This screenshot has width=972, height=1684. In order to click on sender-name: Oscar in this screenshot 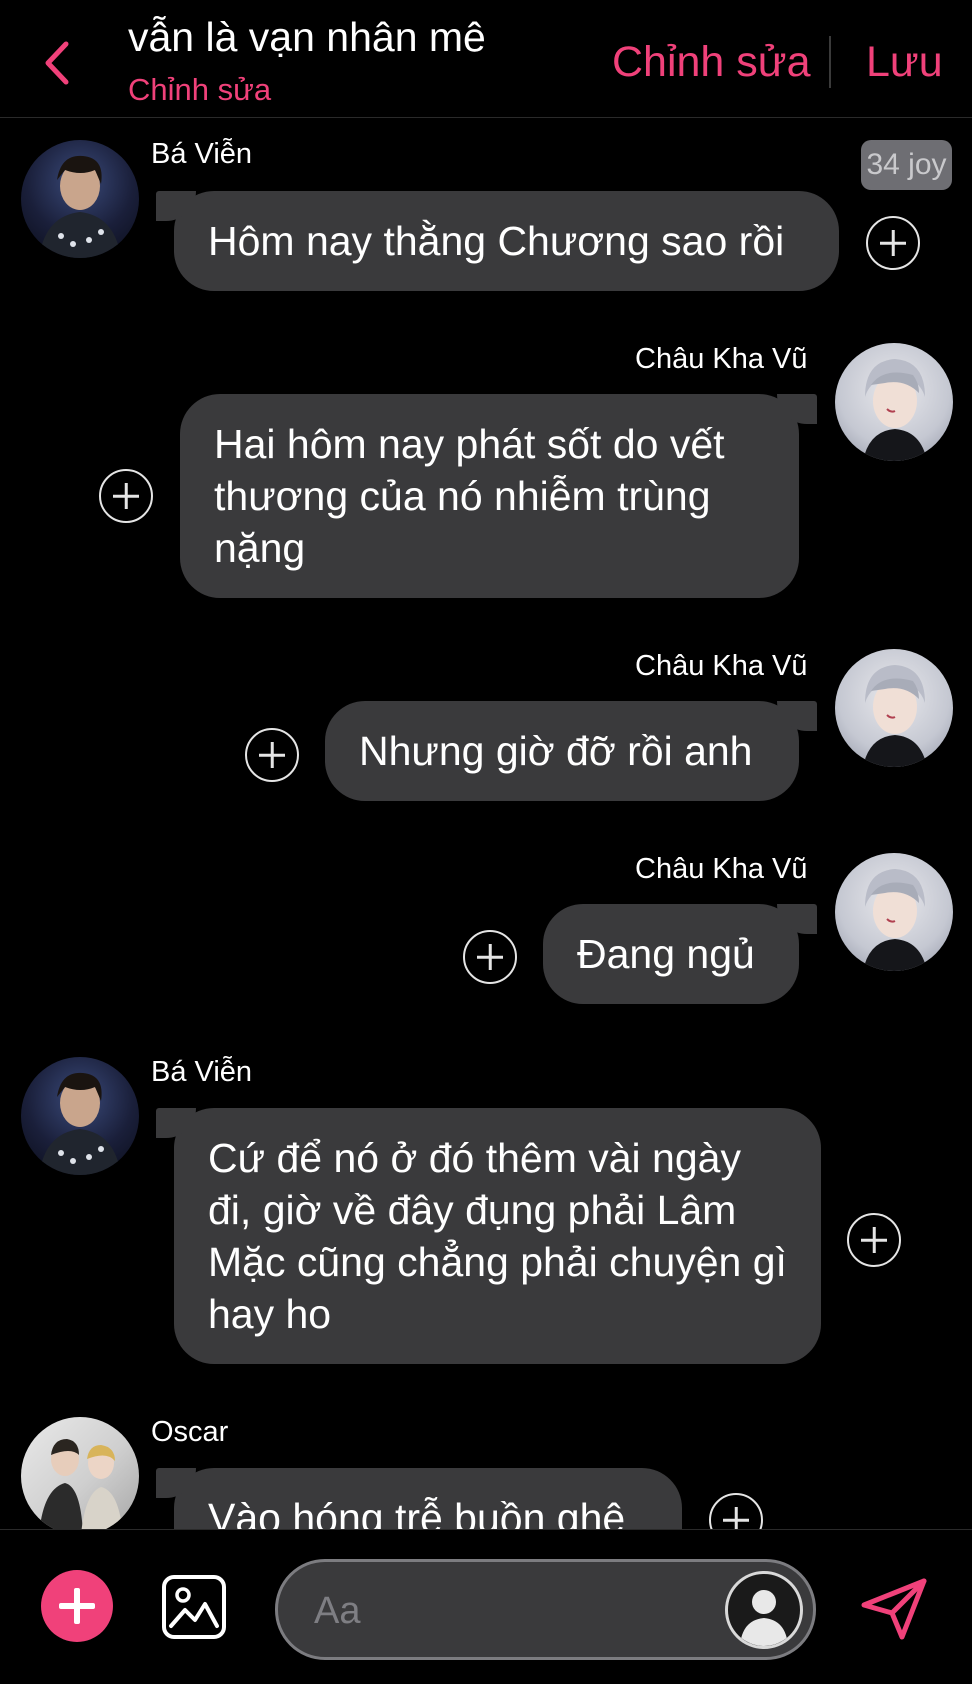, I will do `click(190, 1432)`.